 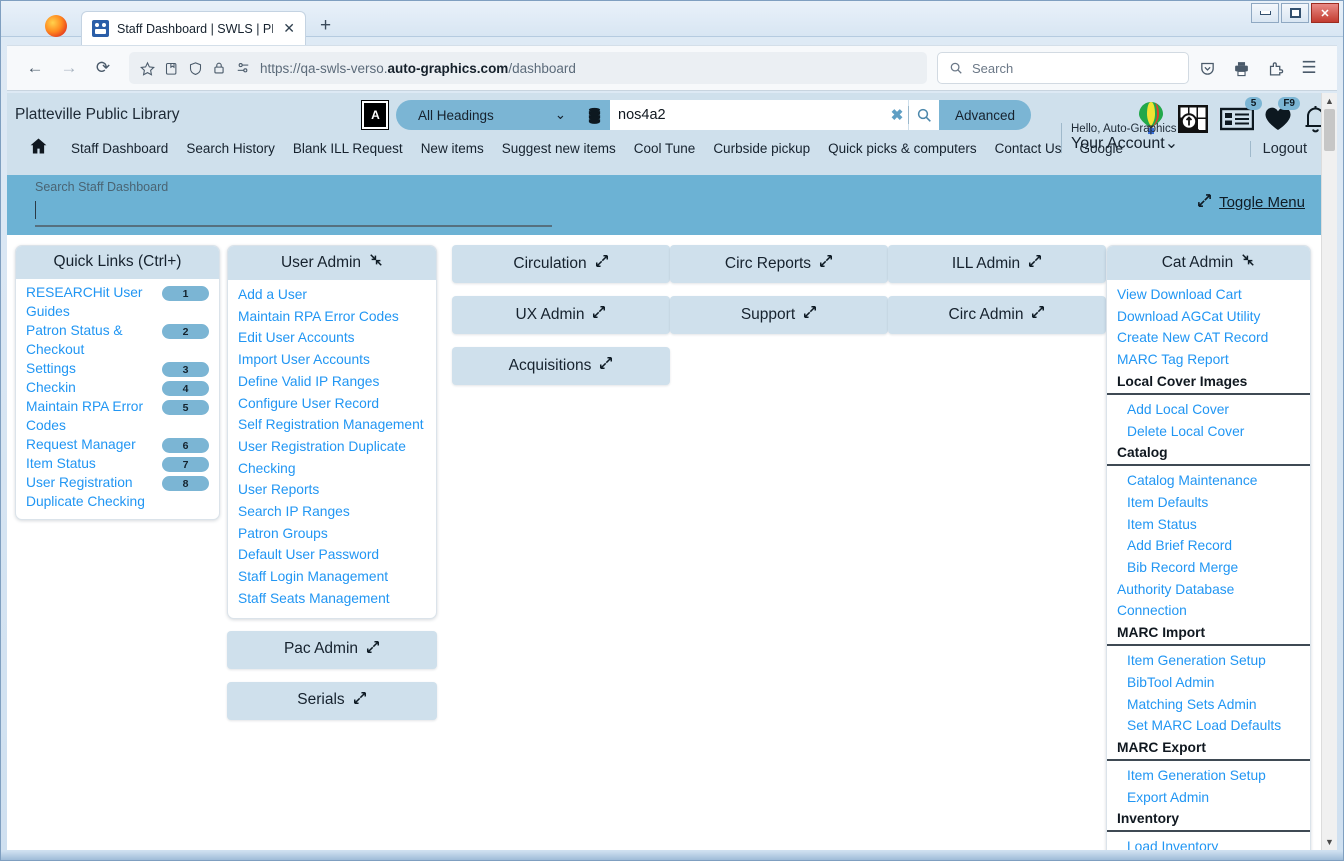 I want to click on panel-circulation-collapsed: Circulation, so click(x=561, y=264).